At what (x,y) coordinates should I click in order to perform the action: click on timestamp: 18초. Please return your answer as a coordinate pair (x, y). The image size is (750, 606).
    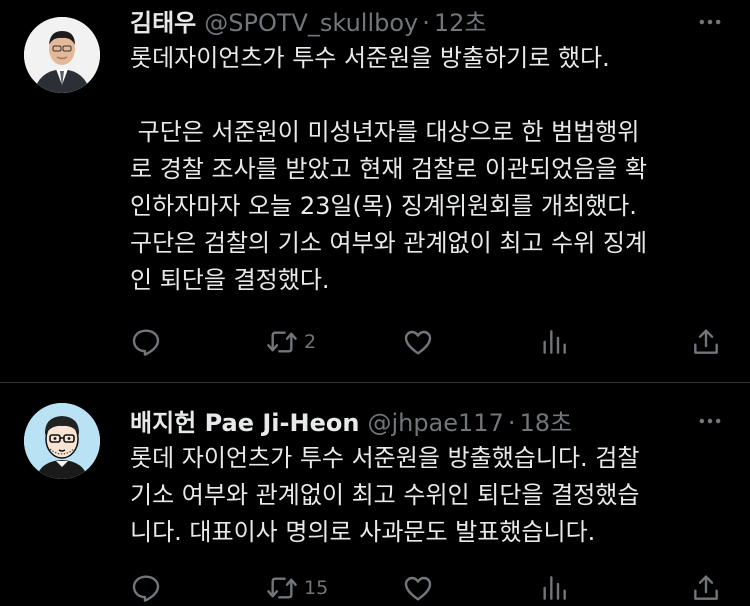
    Looking at the image, I should click on (545, 420).